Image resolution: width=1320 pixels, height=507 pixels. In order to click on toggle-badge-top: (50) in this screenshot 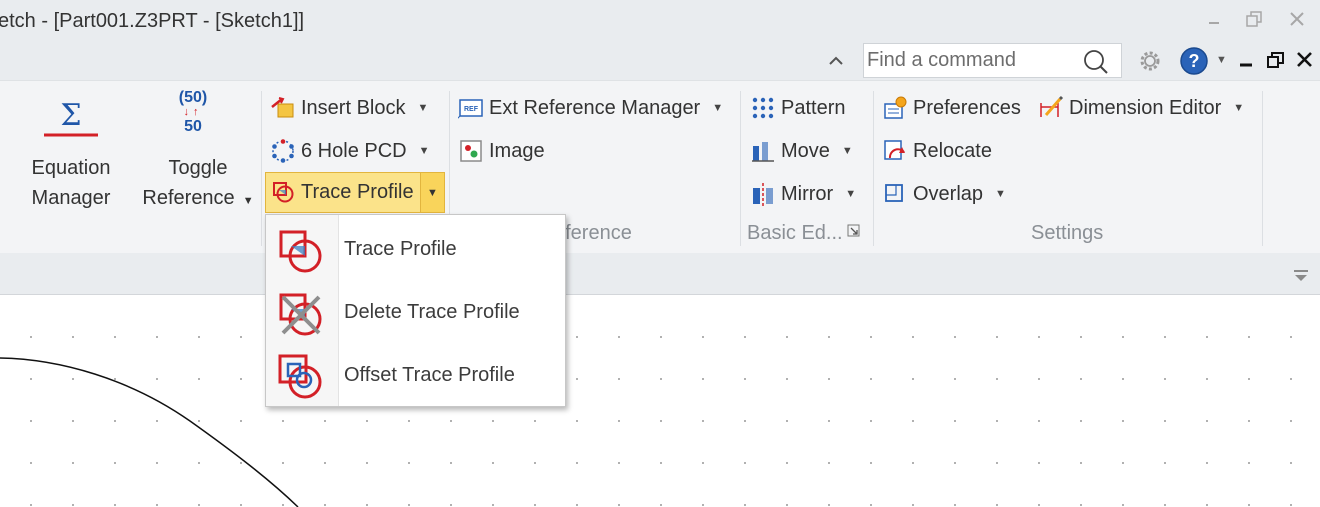, I will do `click(193, 97)`.